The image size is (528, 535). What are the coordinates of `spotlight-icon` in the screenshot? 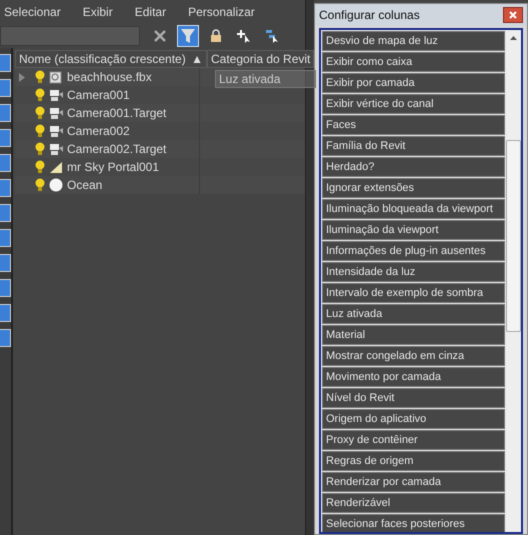 It's located at (56, 167).